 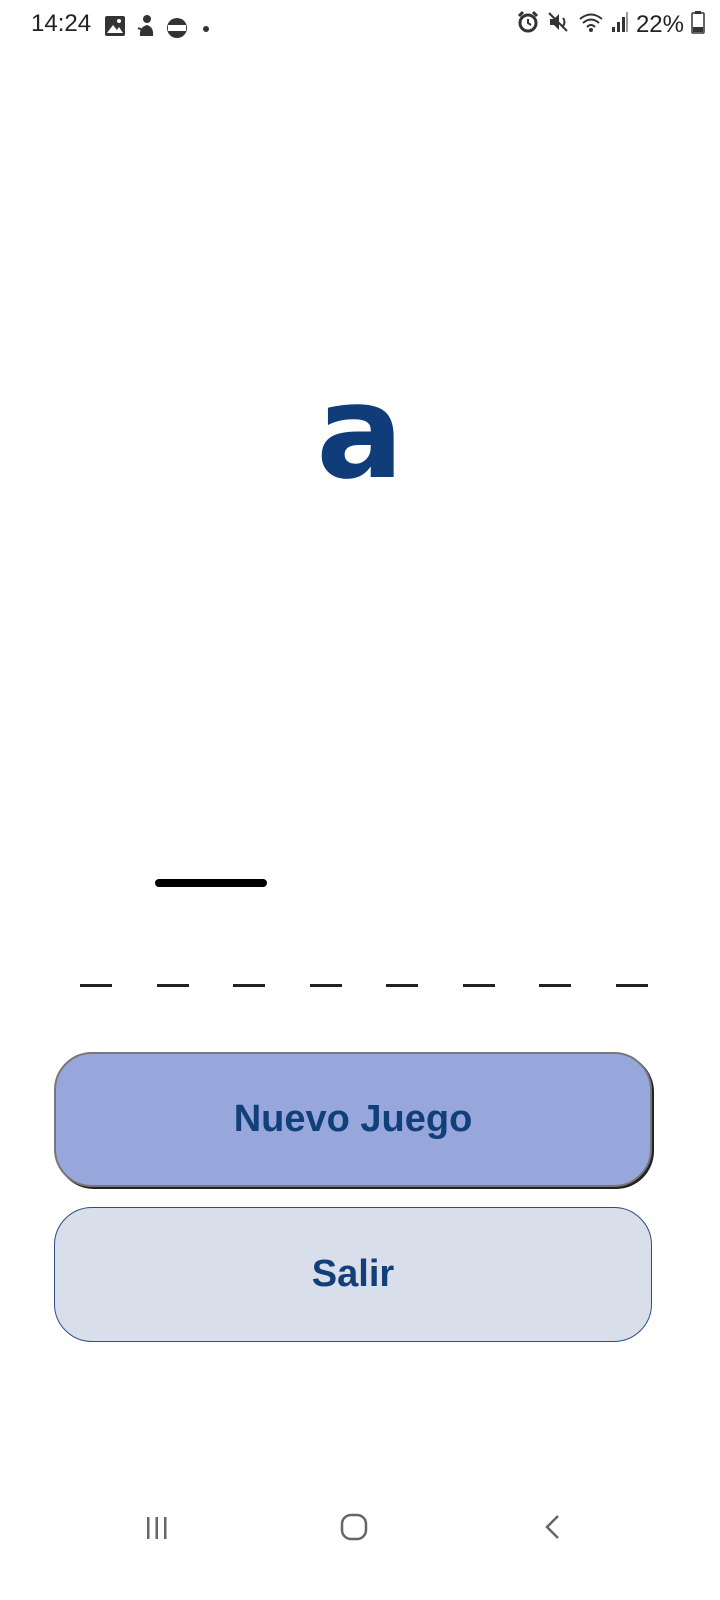 I want to click on status-right: 22%, so click(x=610, y=24).